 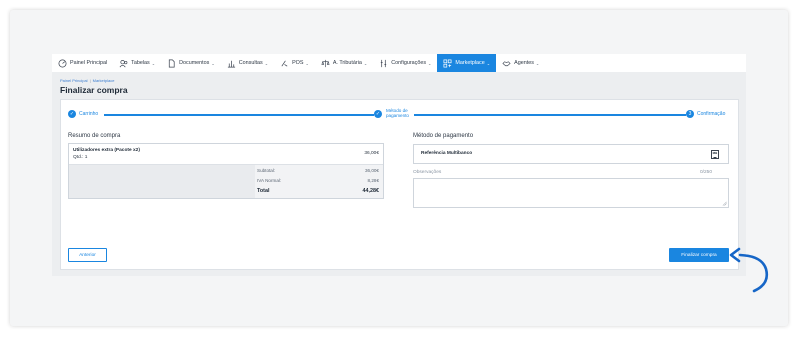 I want to click on finish-purchase-button: Finalizar compra, so click(x=699, y=255).